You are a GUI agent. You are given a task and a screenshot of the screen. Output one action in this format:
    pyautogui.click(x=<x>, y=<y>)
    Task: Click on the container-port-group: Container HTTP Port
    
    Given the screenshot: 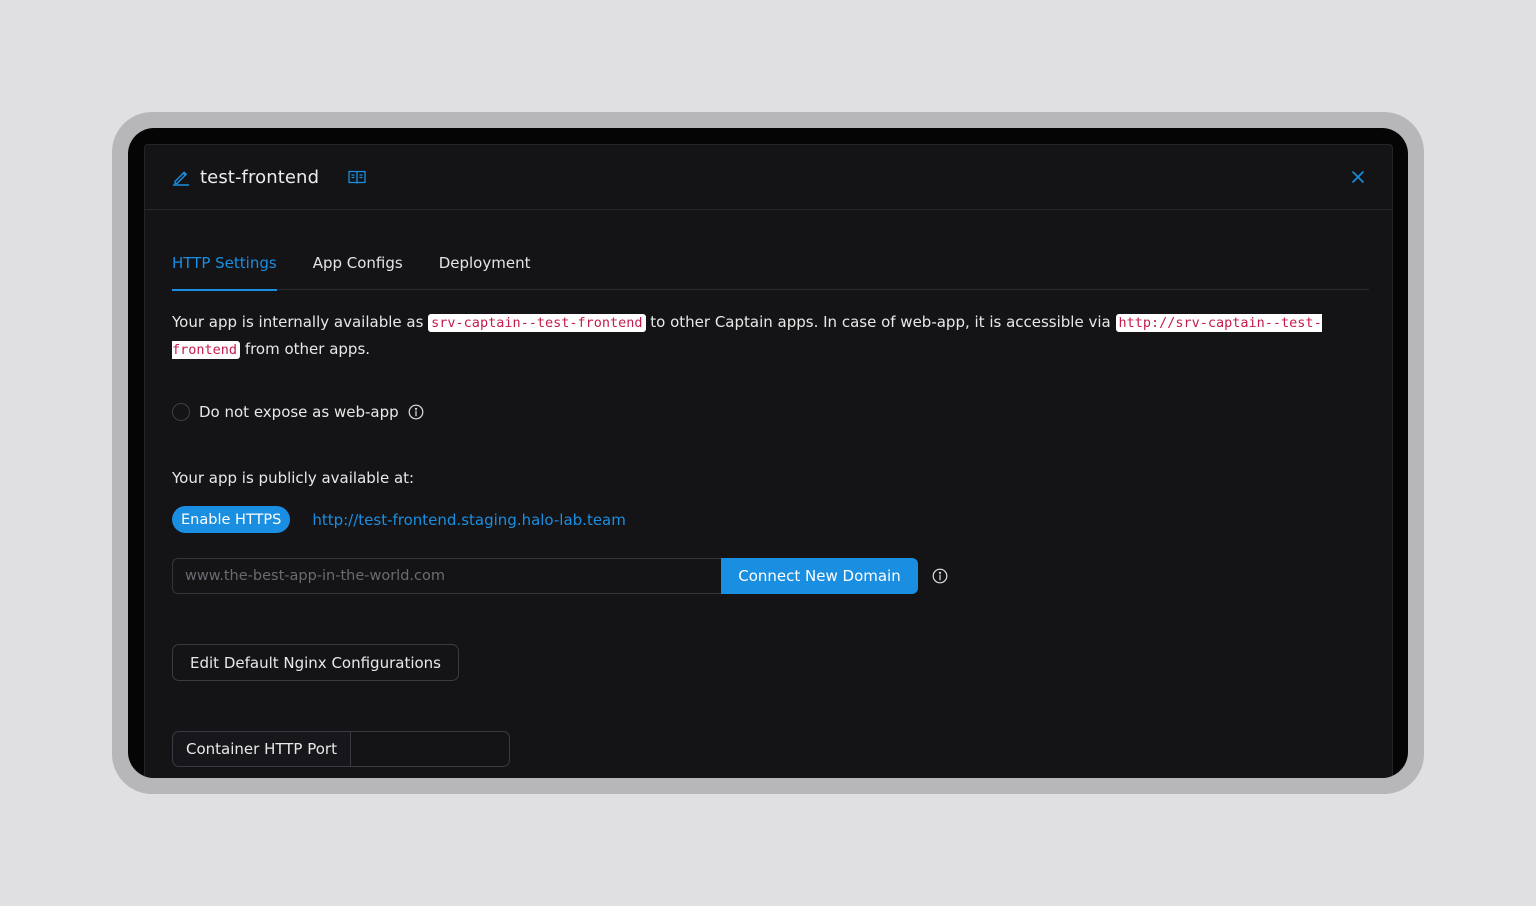 What is the action you would take?
    pyautogui.click(x=341, y=749)
    